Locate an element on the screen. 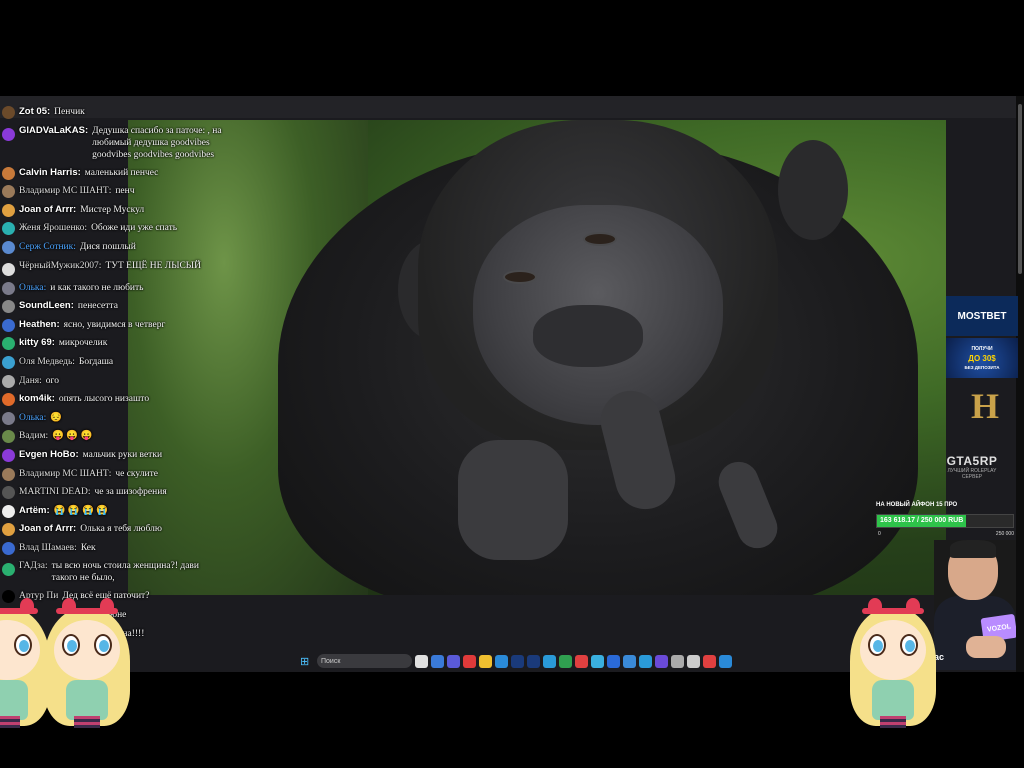  goal-progress-bar: 163 618.17 / 250 000 RUB is located at coordinates (945, 521).